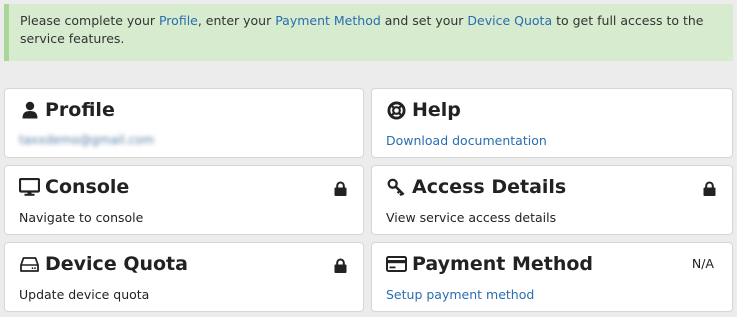  Describe the element at coordinates (116, 264) in the screenshot. I see `device-quota-title-text: Device Quota` at that location.